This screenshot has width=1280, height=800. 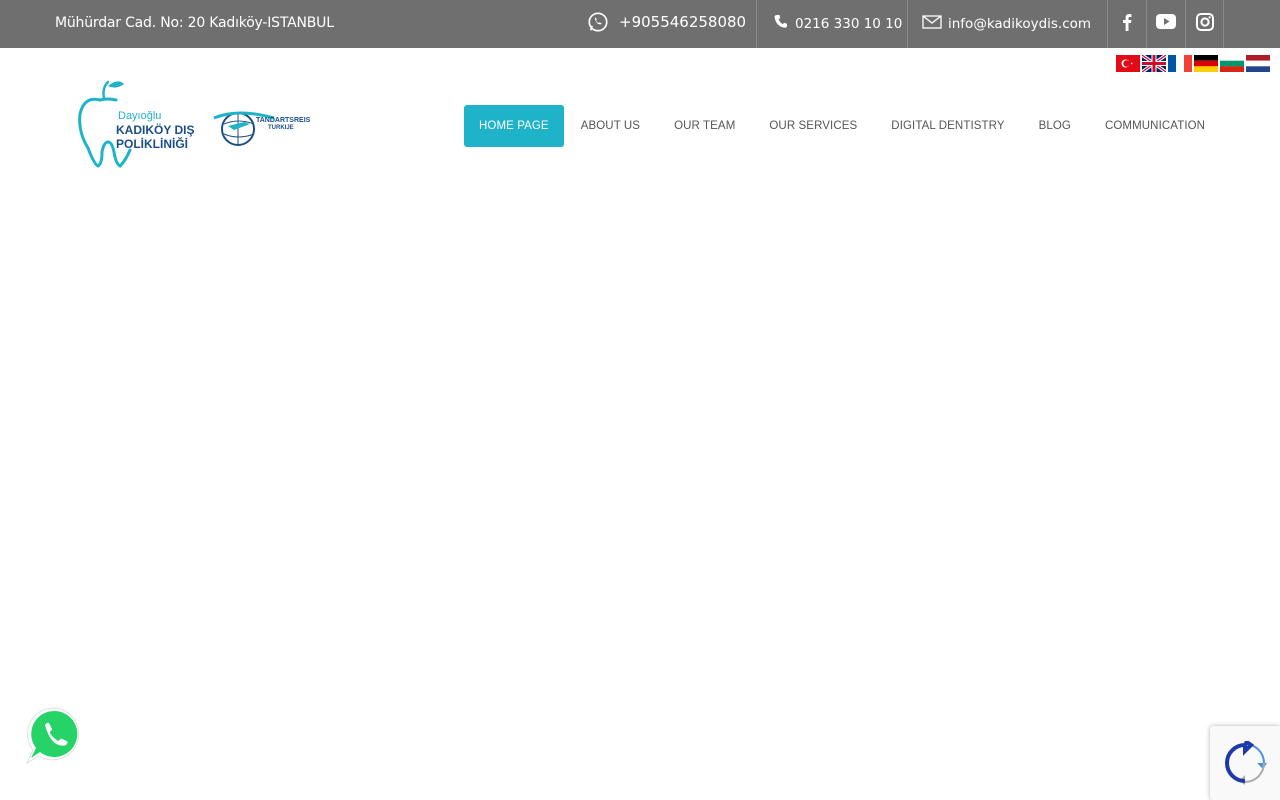 I want to click on instagram-icon, so click(x=1204, y=24).